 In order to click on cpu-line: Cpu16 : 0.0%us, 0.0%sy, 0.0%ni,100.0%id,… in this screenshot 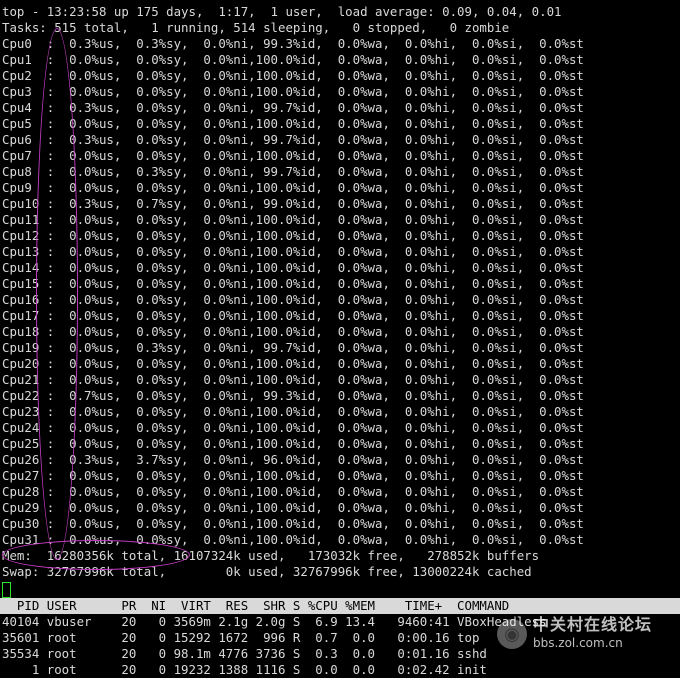, I will do `click(293, 299)`.